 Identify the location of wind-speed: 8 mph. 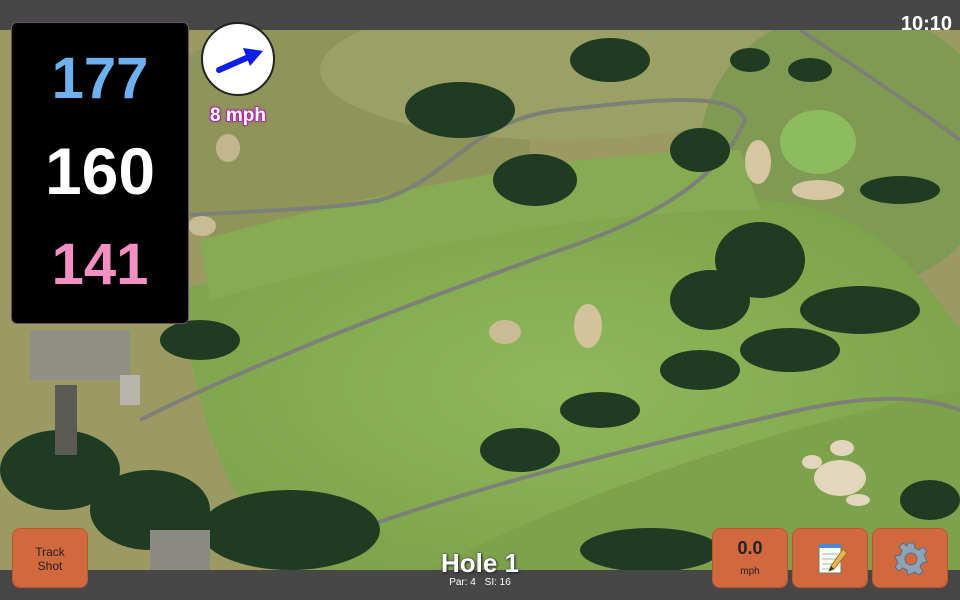
(238, 115).